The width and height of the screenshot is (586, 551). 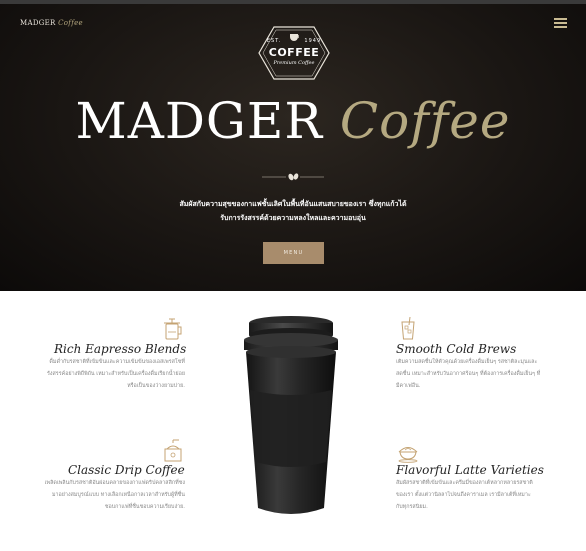 What do you see at coordinates (291, 415) in the screenshot?
I see `coffee-cup-image` at bounding box center [291, 415].